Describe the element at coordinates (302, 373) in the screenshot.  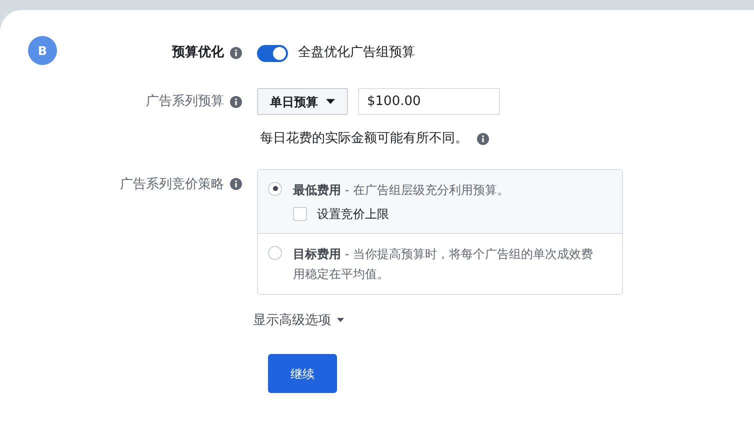
I see `continue-button: 继续` at that location.